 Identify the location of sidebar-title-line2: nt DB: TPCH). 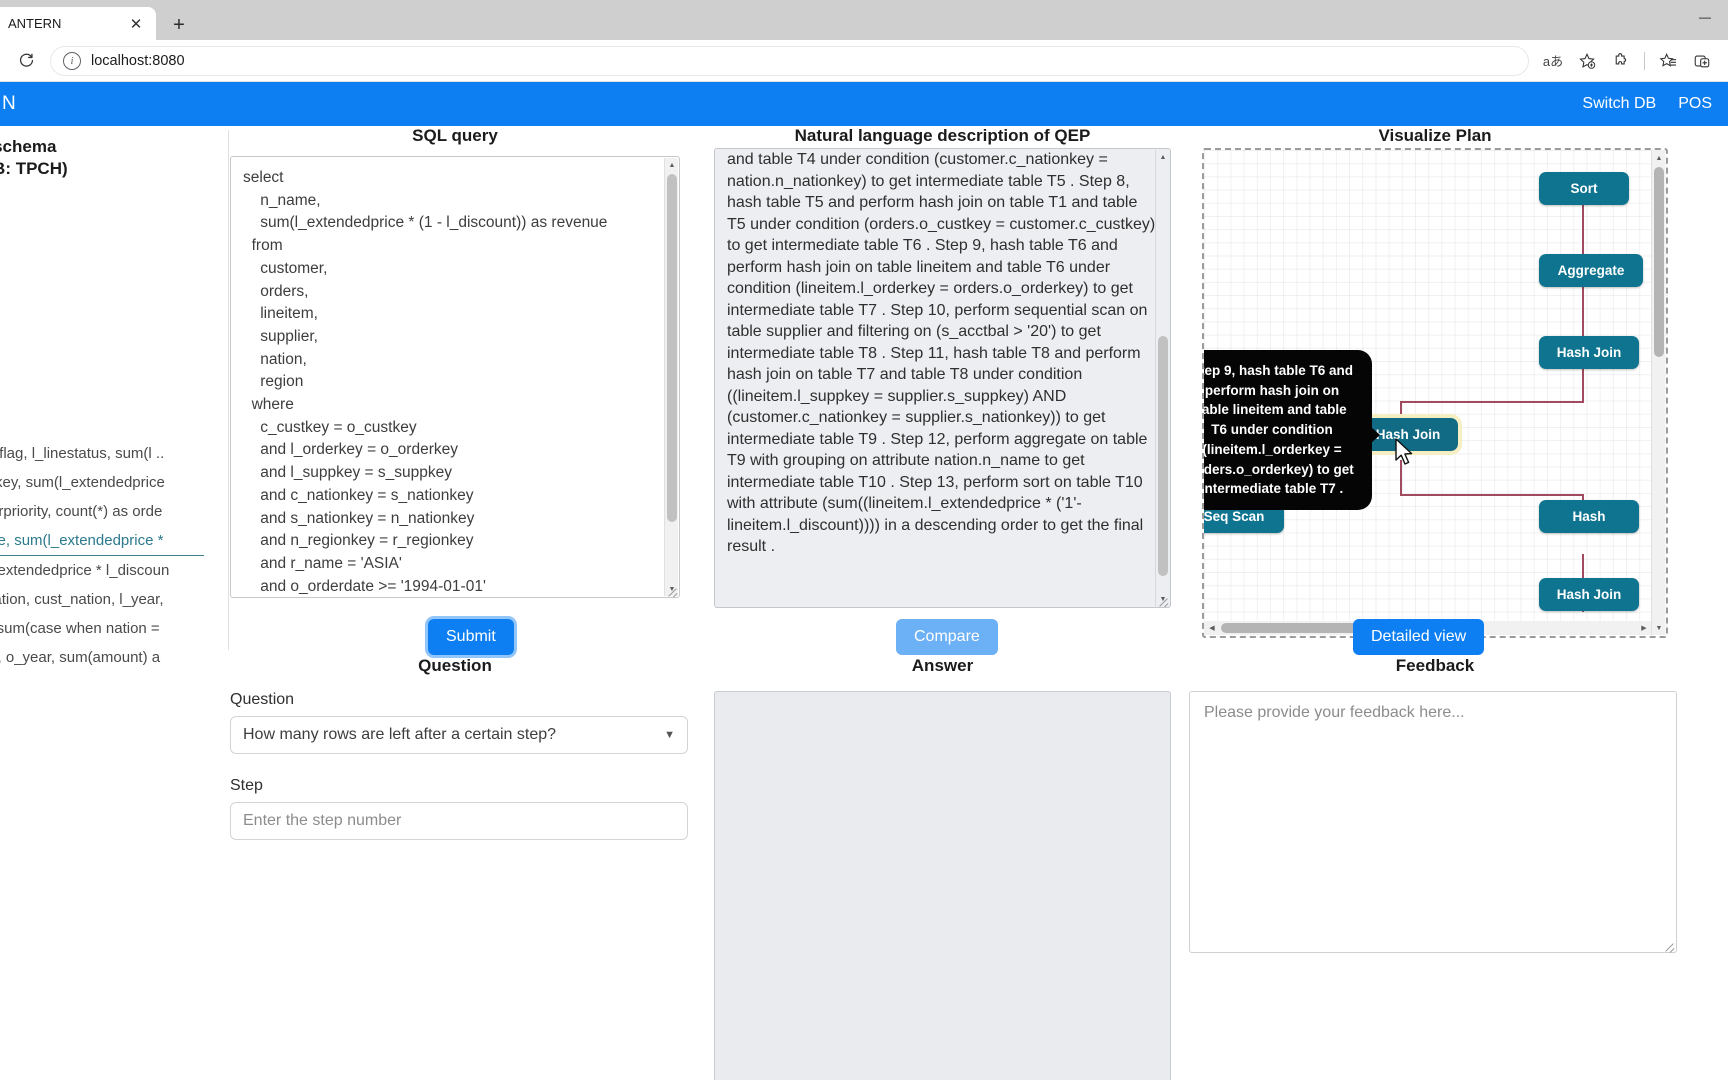
(34, 169).